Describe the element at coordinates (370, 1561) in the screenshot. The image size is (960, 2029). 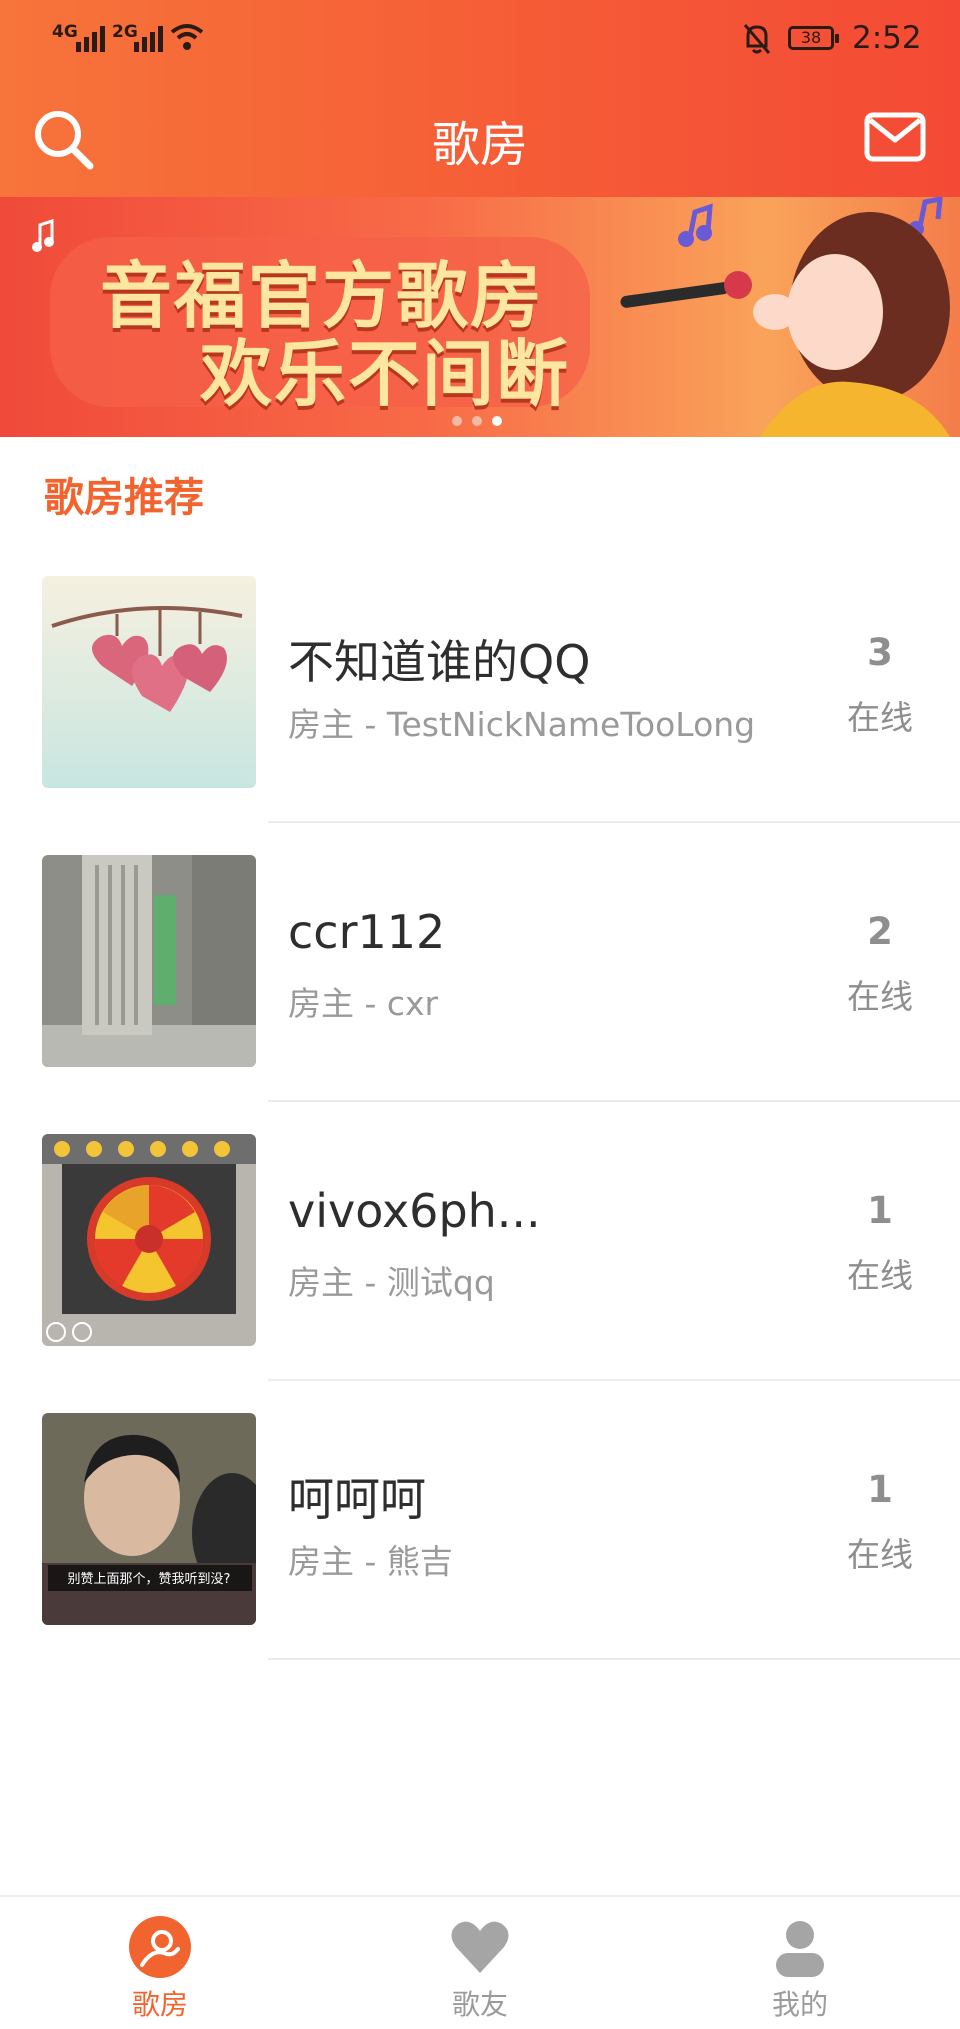
I see `room-host: 房主 - 熊吉` at that location.